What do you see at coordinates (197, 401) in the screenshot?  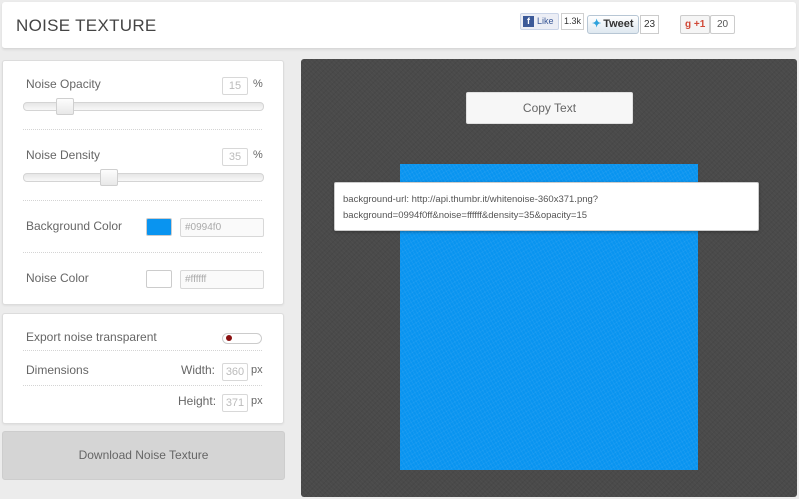 I see `height-label: Height:` at bounding box center [197, 401].